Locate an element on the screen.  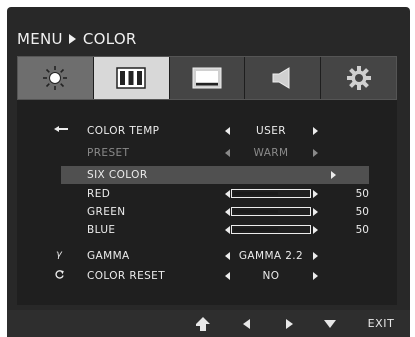
left-button is located at coordinates (247, 323).